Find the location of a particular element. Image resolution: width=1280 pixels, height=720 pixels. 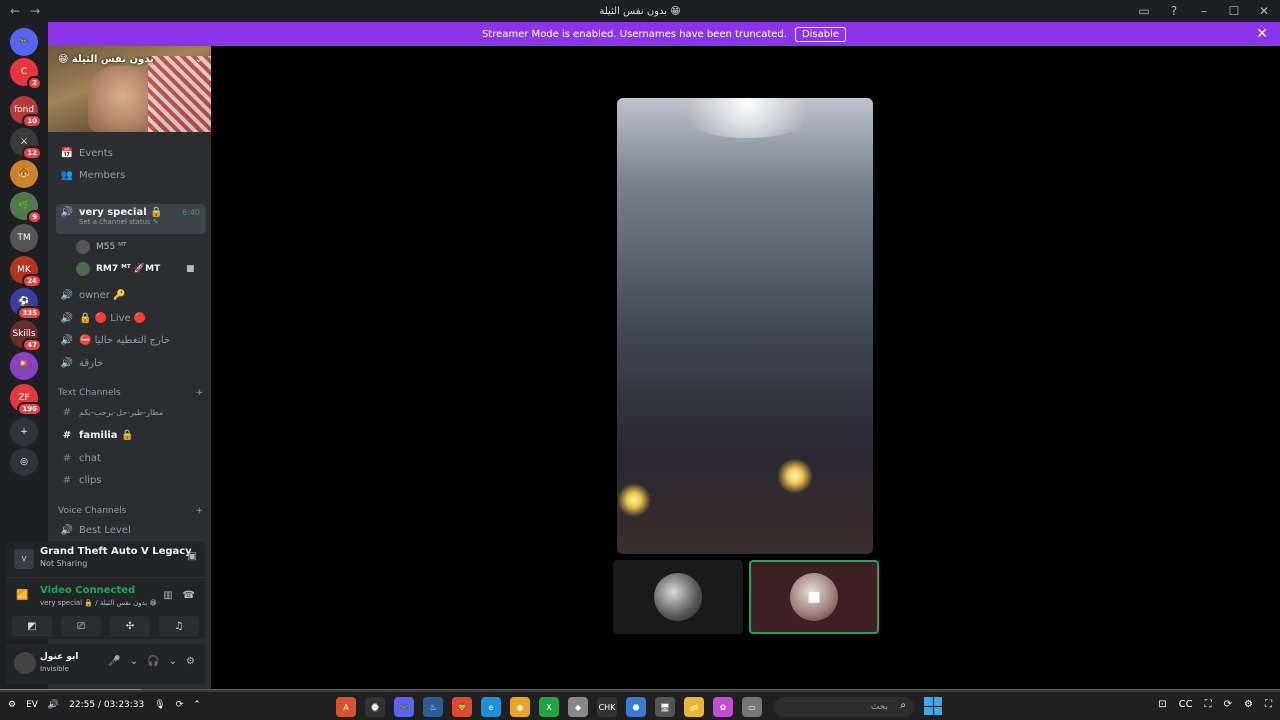

taskbar-app-icon: X is located at coordinates (549, 707).